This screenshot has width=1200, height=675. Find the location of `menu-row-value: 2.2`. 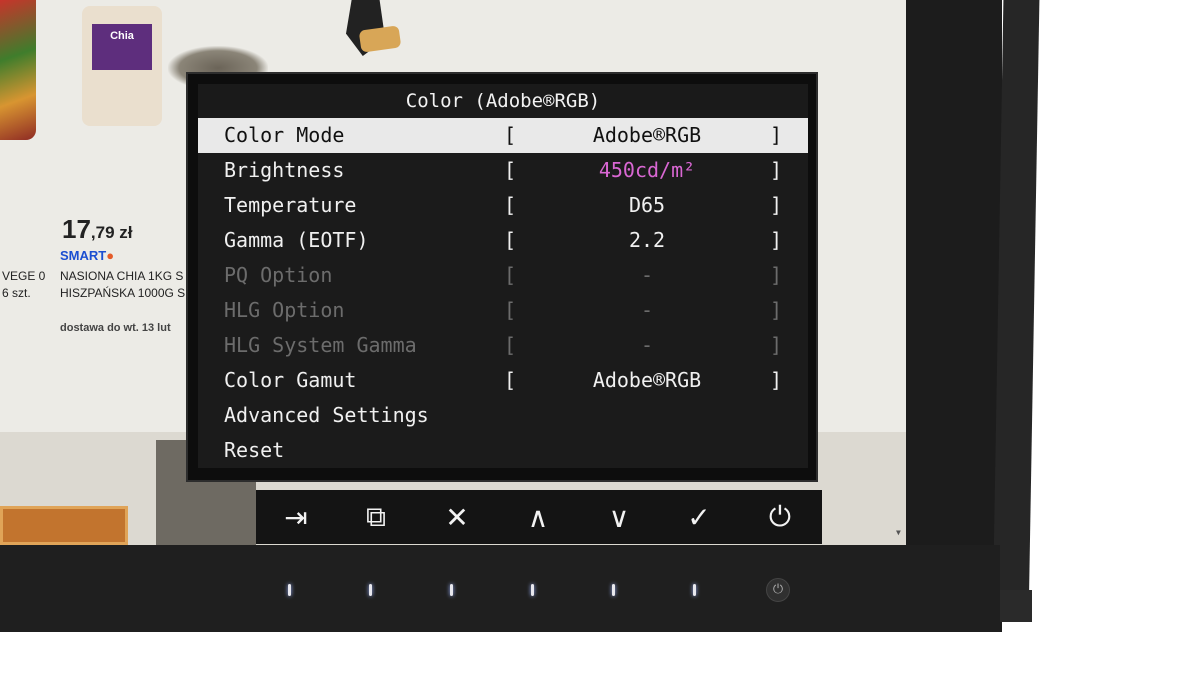

menu-row-value: 2.2 is located at coordinates (647, 240).